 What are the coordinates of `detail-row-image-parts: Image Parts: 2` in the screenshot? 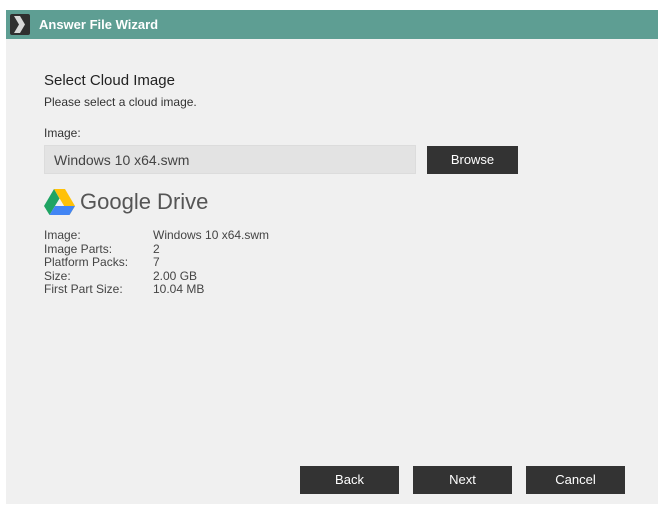 It's located at (156, 249).